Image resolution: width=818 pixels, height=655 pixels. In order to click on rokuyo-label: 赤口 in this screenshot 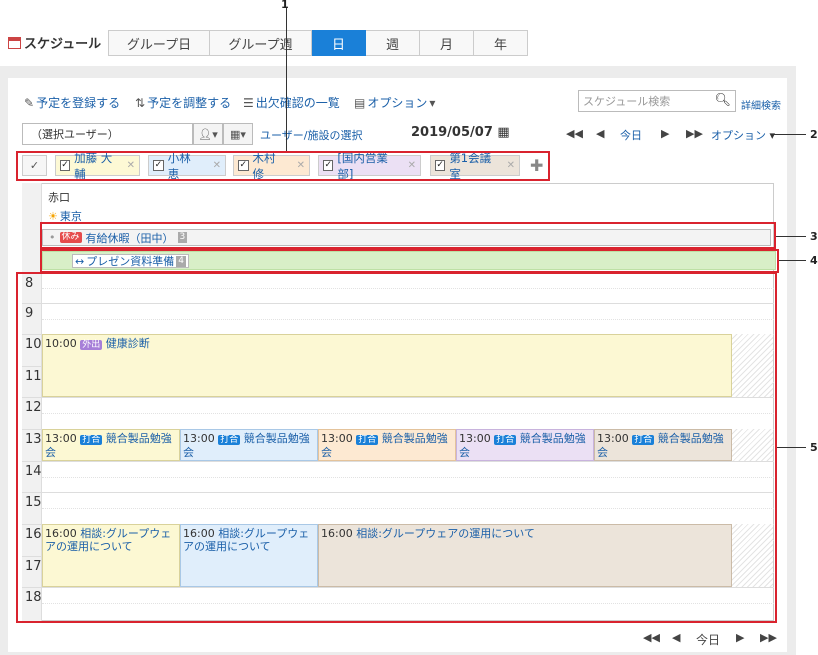, I will do `click(59, 197)`.